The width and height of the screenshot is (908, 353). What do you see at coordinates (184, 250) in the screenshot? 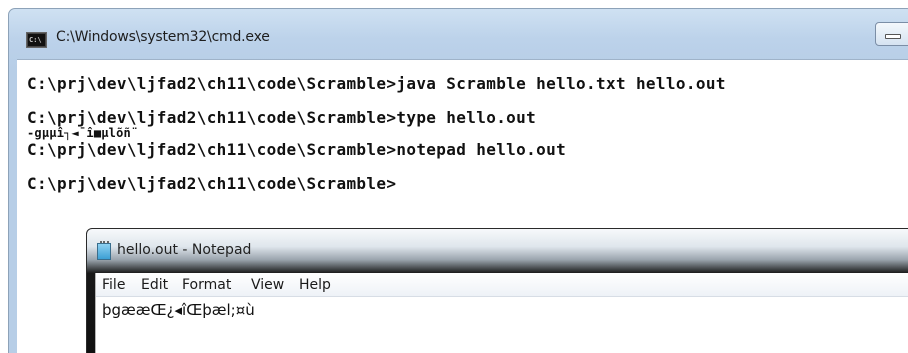
I see `notepad-window-title: hello.out - Notepad` at bounding box center [184, 250].